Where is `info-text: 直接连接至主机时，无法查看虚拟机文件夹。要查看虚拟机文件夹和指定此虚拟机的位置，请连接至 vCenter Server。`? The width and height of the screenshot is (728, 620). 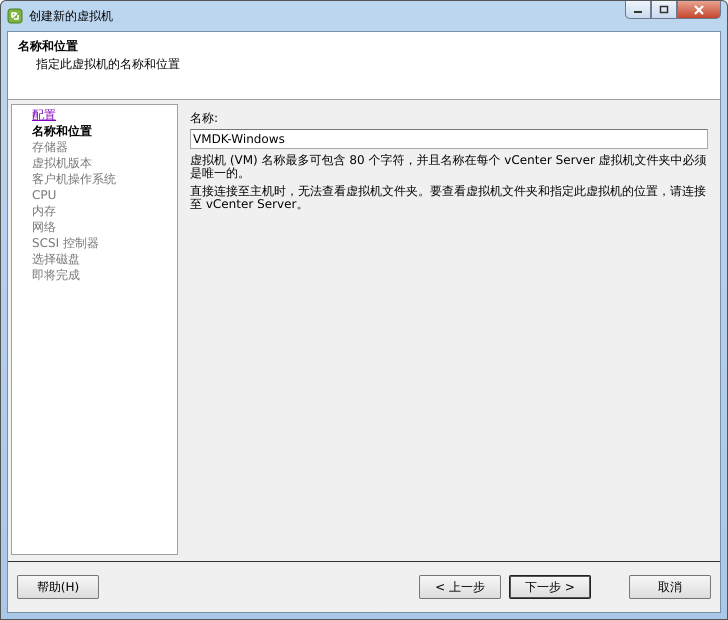 info-text: 直接连接至主机时，无法查看虚拟机文件夹。要查看虚拟机文件夹和指定此虚拟机的位置，请连接至 vCenter Server。 is located at coordinates (448, 198).